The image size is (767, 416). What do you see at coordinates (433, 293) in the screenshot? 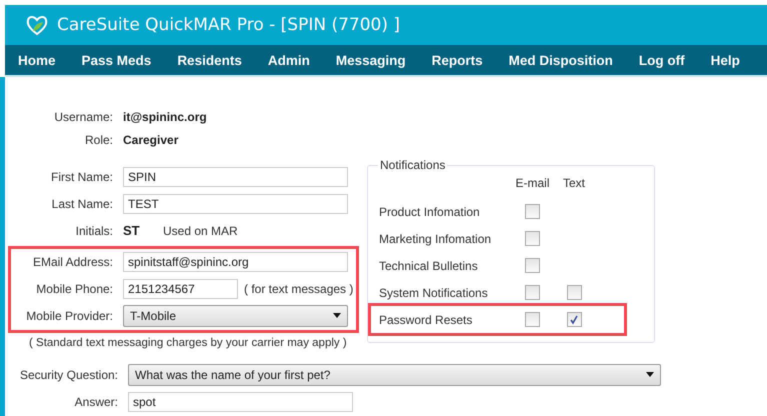
I see `notification-label: System Notifications` at bounding box center [433, 293].